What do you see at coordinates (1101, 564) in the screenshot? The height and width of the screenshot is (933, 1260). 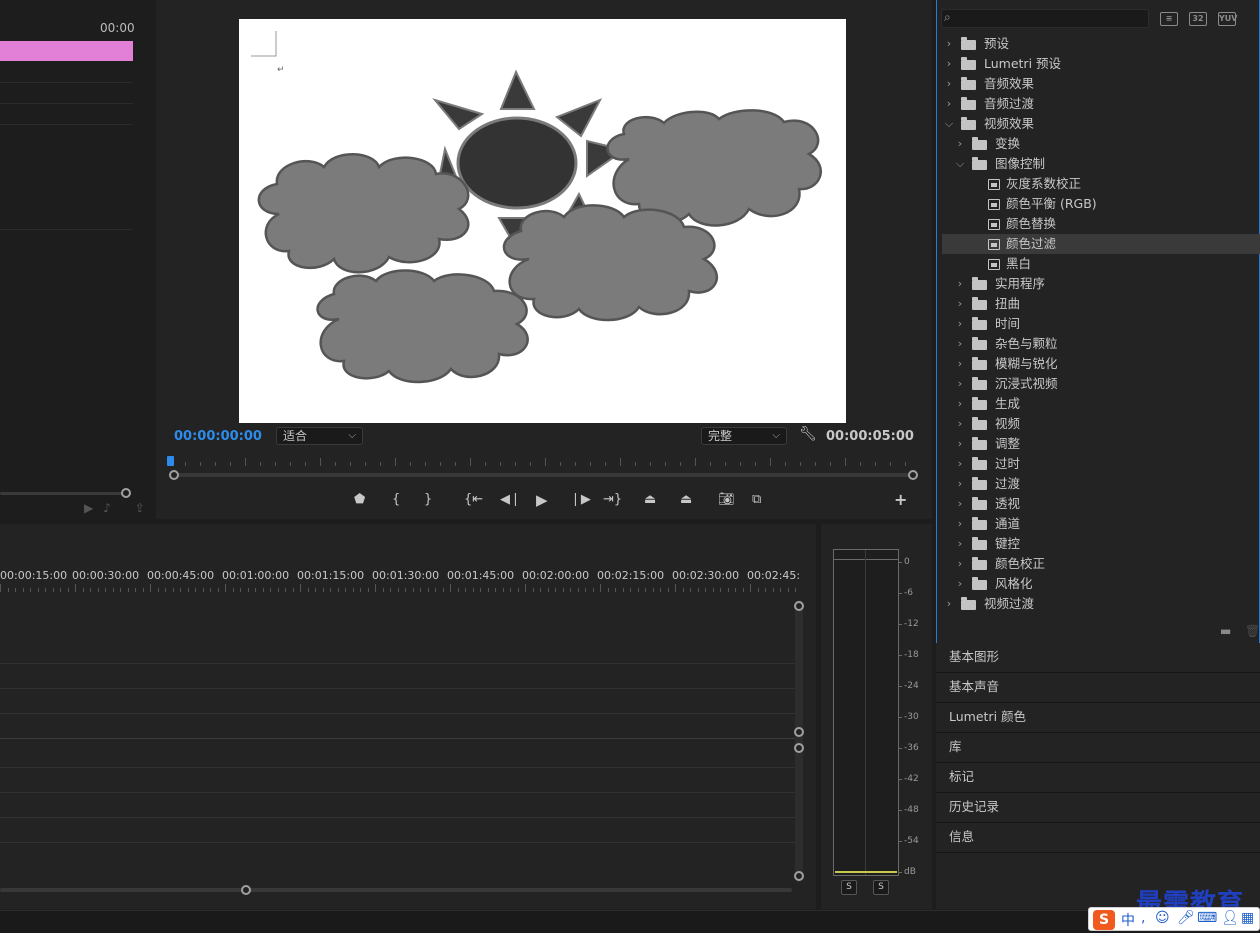 I see `effect-folder: › 颜色校正` at bounding box center [1101, 564].